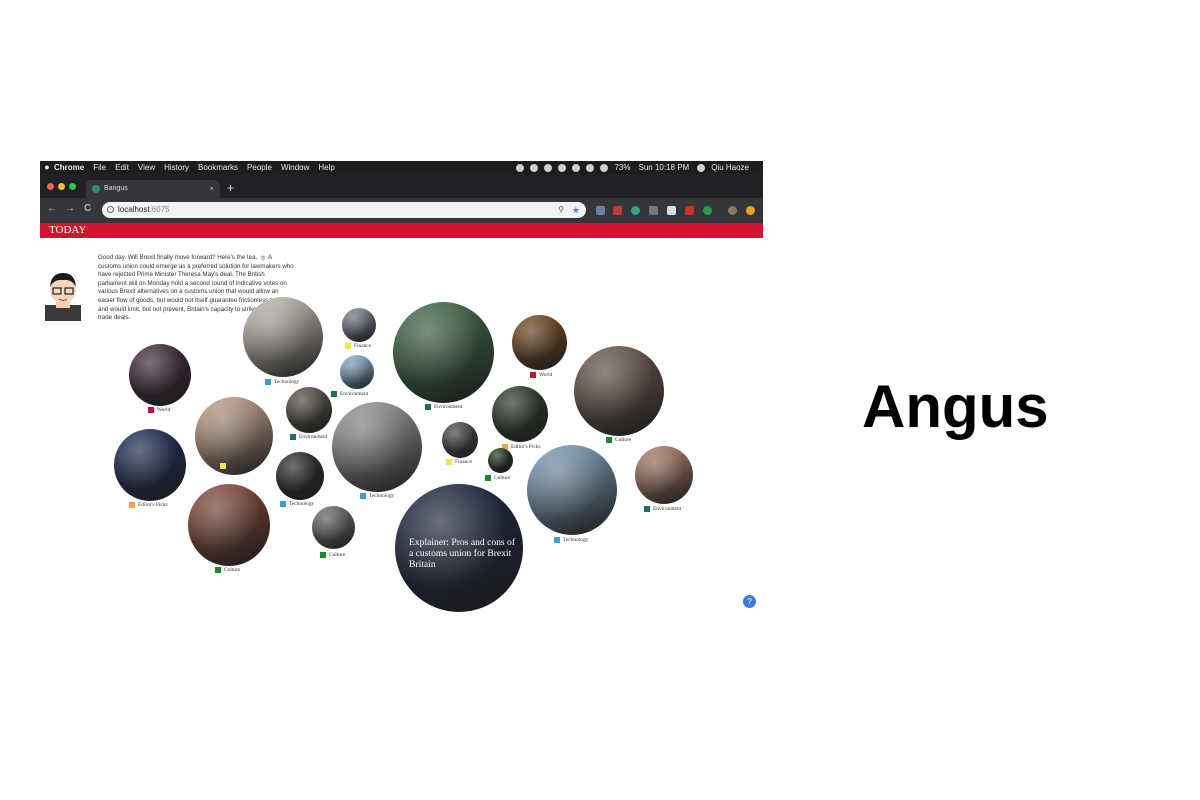  What do you see at coordinates (622, 167) in the screenshot?
I see `battery-percent: 73%` at bounding box center [622, 167].